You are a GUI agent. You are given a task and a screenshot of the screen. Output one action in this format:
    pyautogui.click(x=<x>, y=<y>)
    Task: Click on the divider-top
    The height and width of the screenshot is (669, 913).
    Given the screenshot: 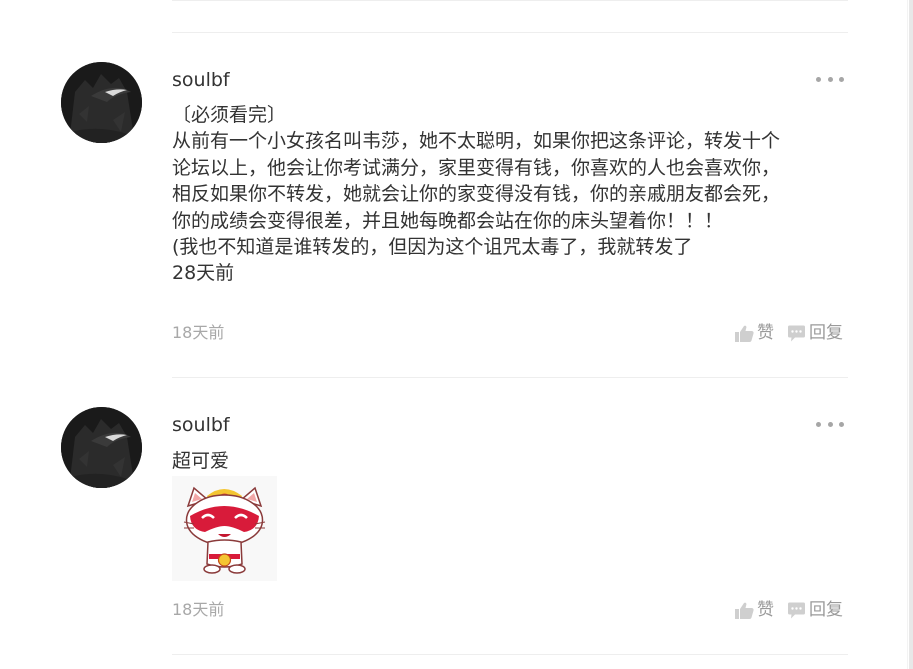 What is the action you would take?
    pyautogui.click(x=510, y=0)
    